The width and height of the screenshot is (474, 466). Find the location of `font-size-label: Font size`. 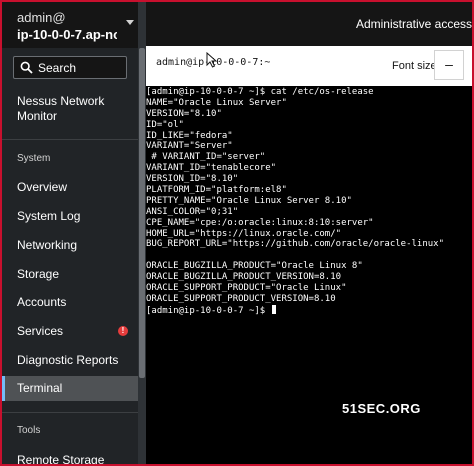

font-size-label: Font size is located at coordinates (414, 66).